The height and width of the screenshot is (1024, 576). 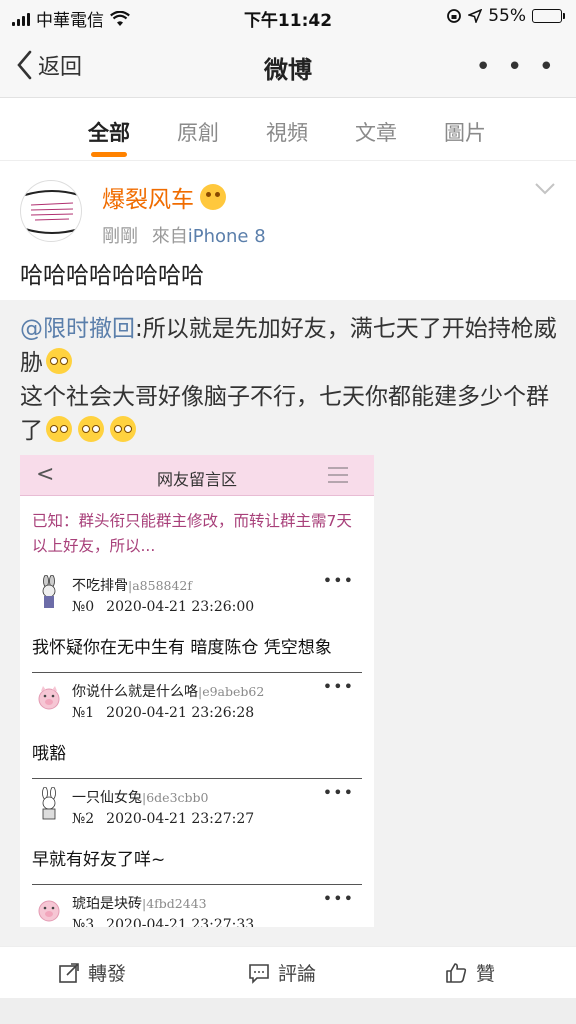 I want to click on battery-percent: 55%, so click(x=507, y=16).